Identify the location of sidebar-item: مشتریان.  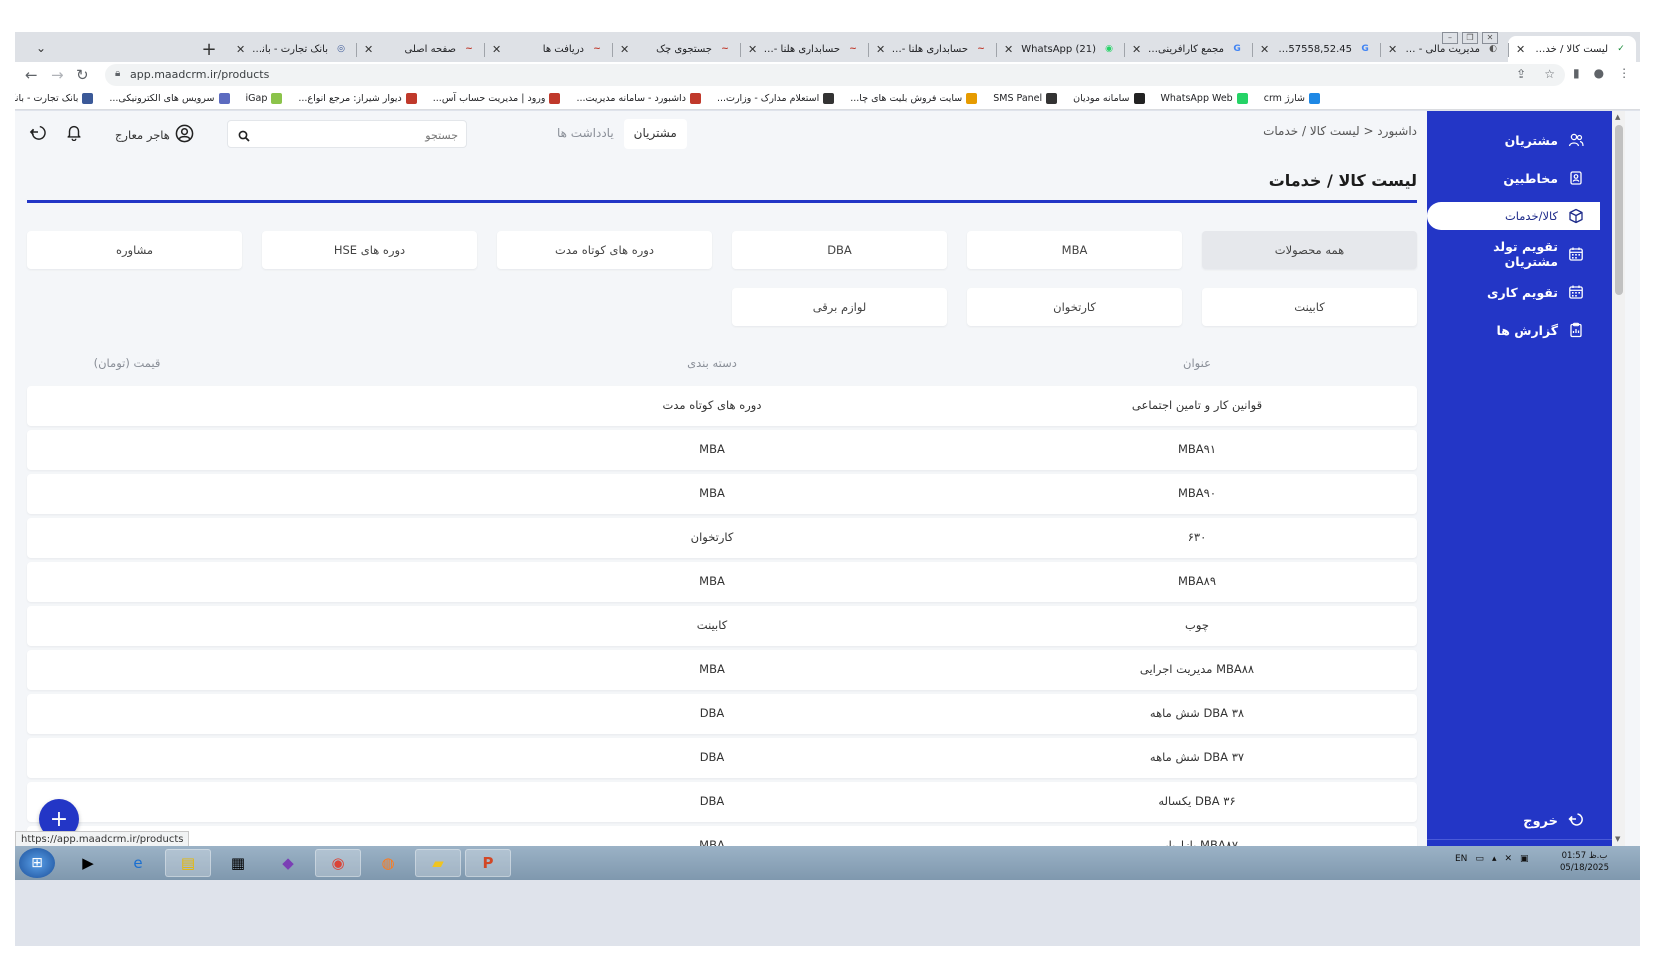
(1519, 140).